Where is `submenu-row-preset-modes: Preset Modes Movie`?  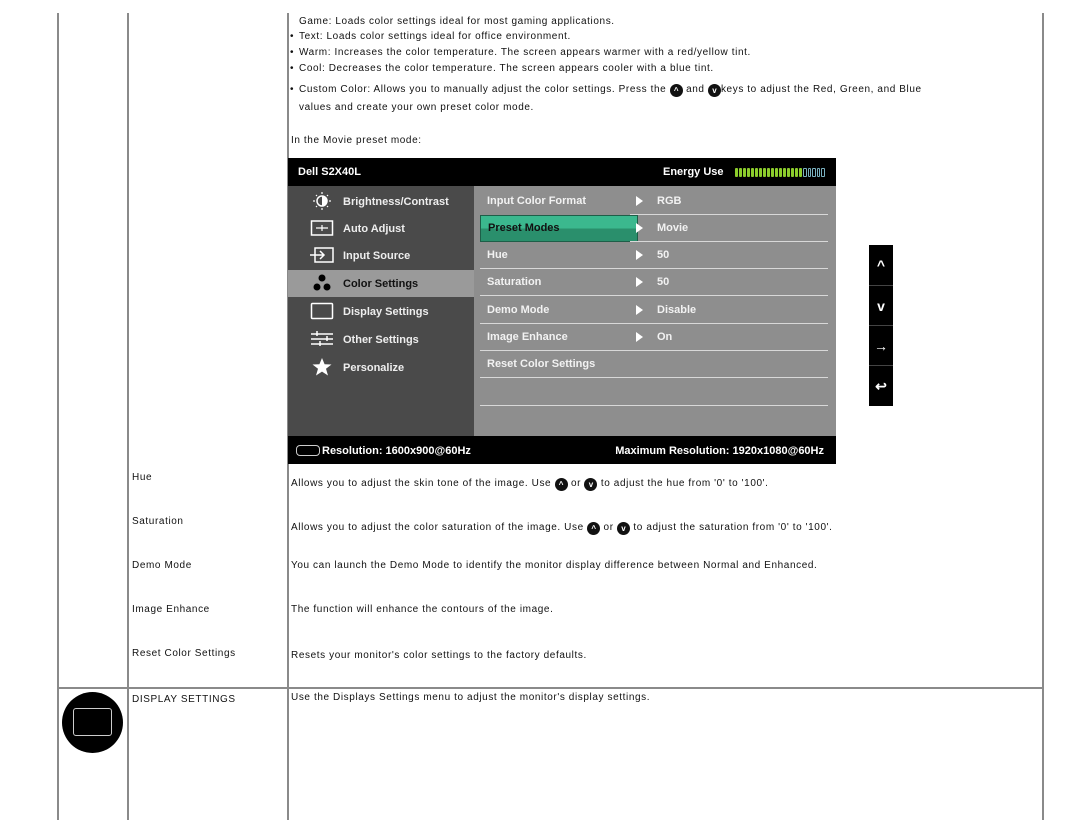 submenu-row-preset-modes: Preset Modes Movie is located at coordinates (654, 228).